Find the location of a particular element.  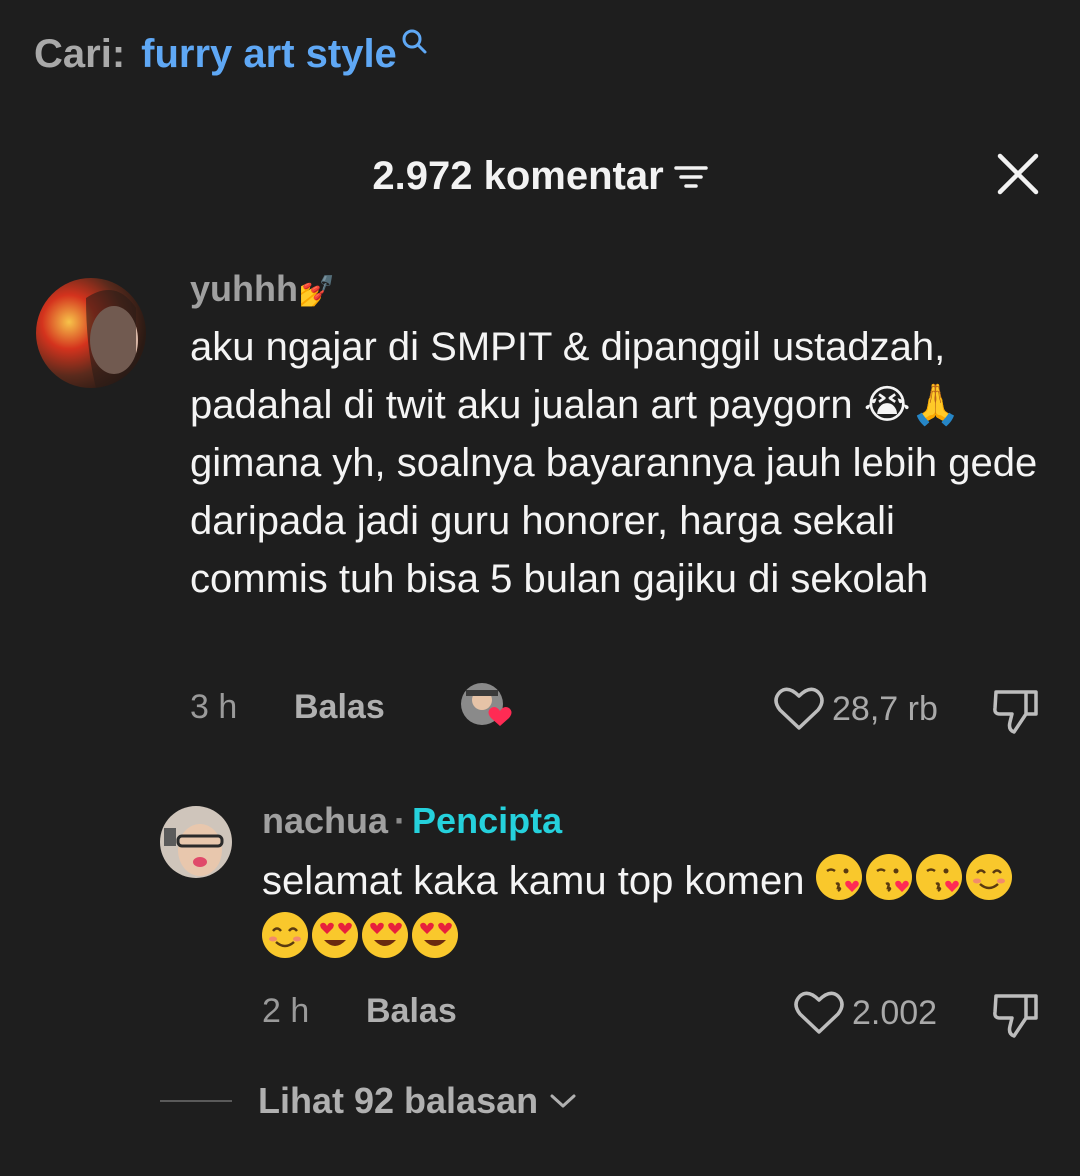

like-button: 28,7 rb is located at coordinates (856, 709).